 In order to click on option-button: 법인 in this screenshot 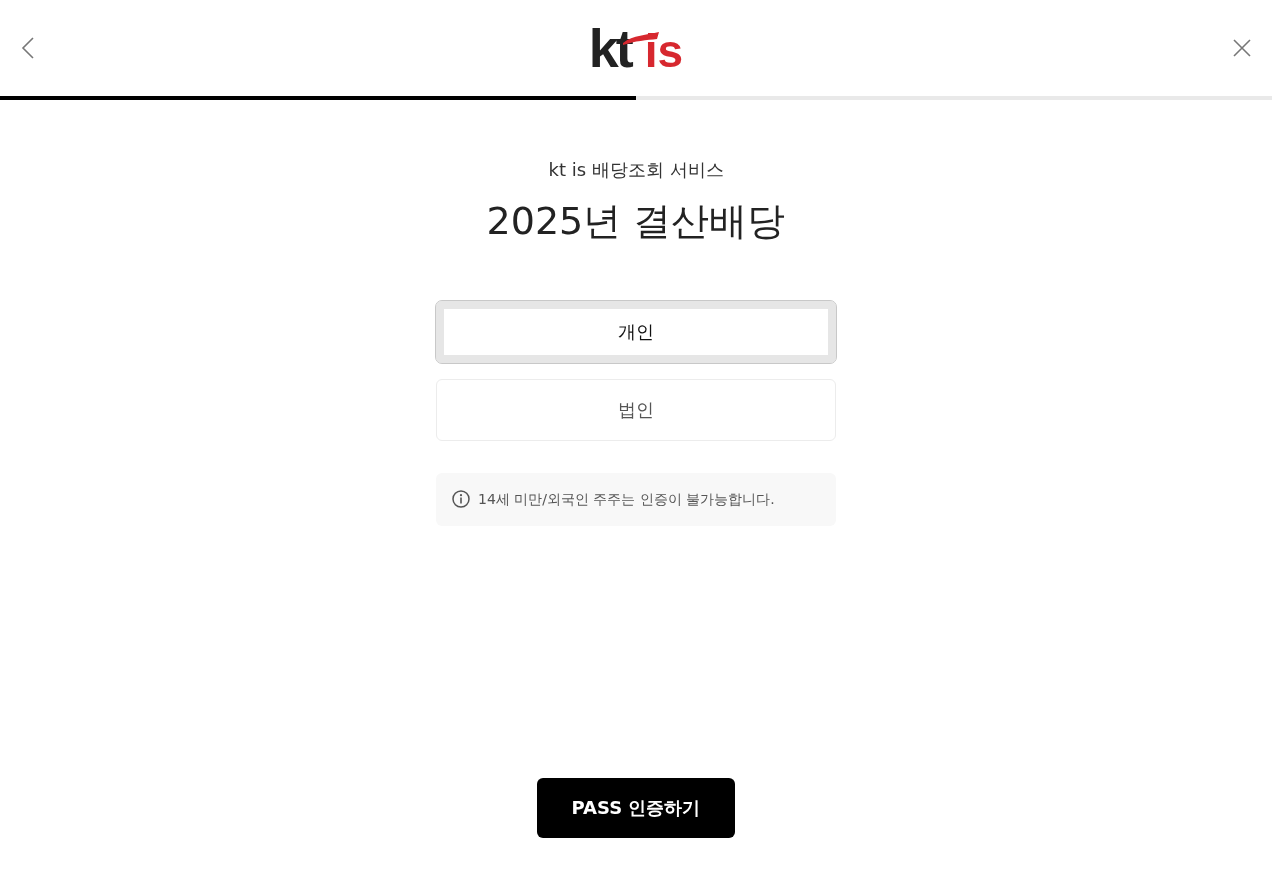, I will do `click(636, 409)`.